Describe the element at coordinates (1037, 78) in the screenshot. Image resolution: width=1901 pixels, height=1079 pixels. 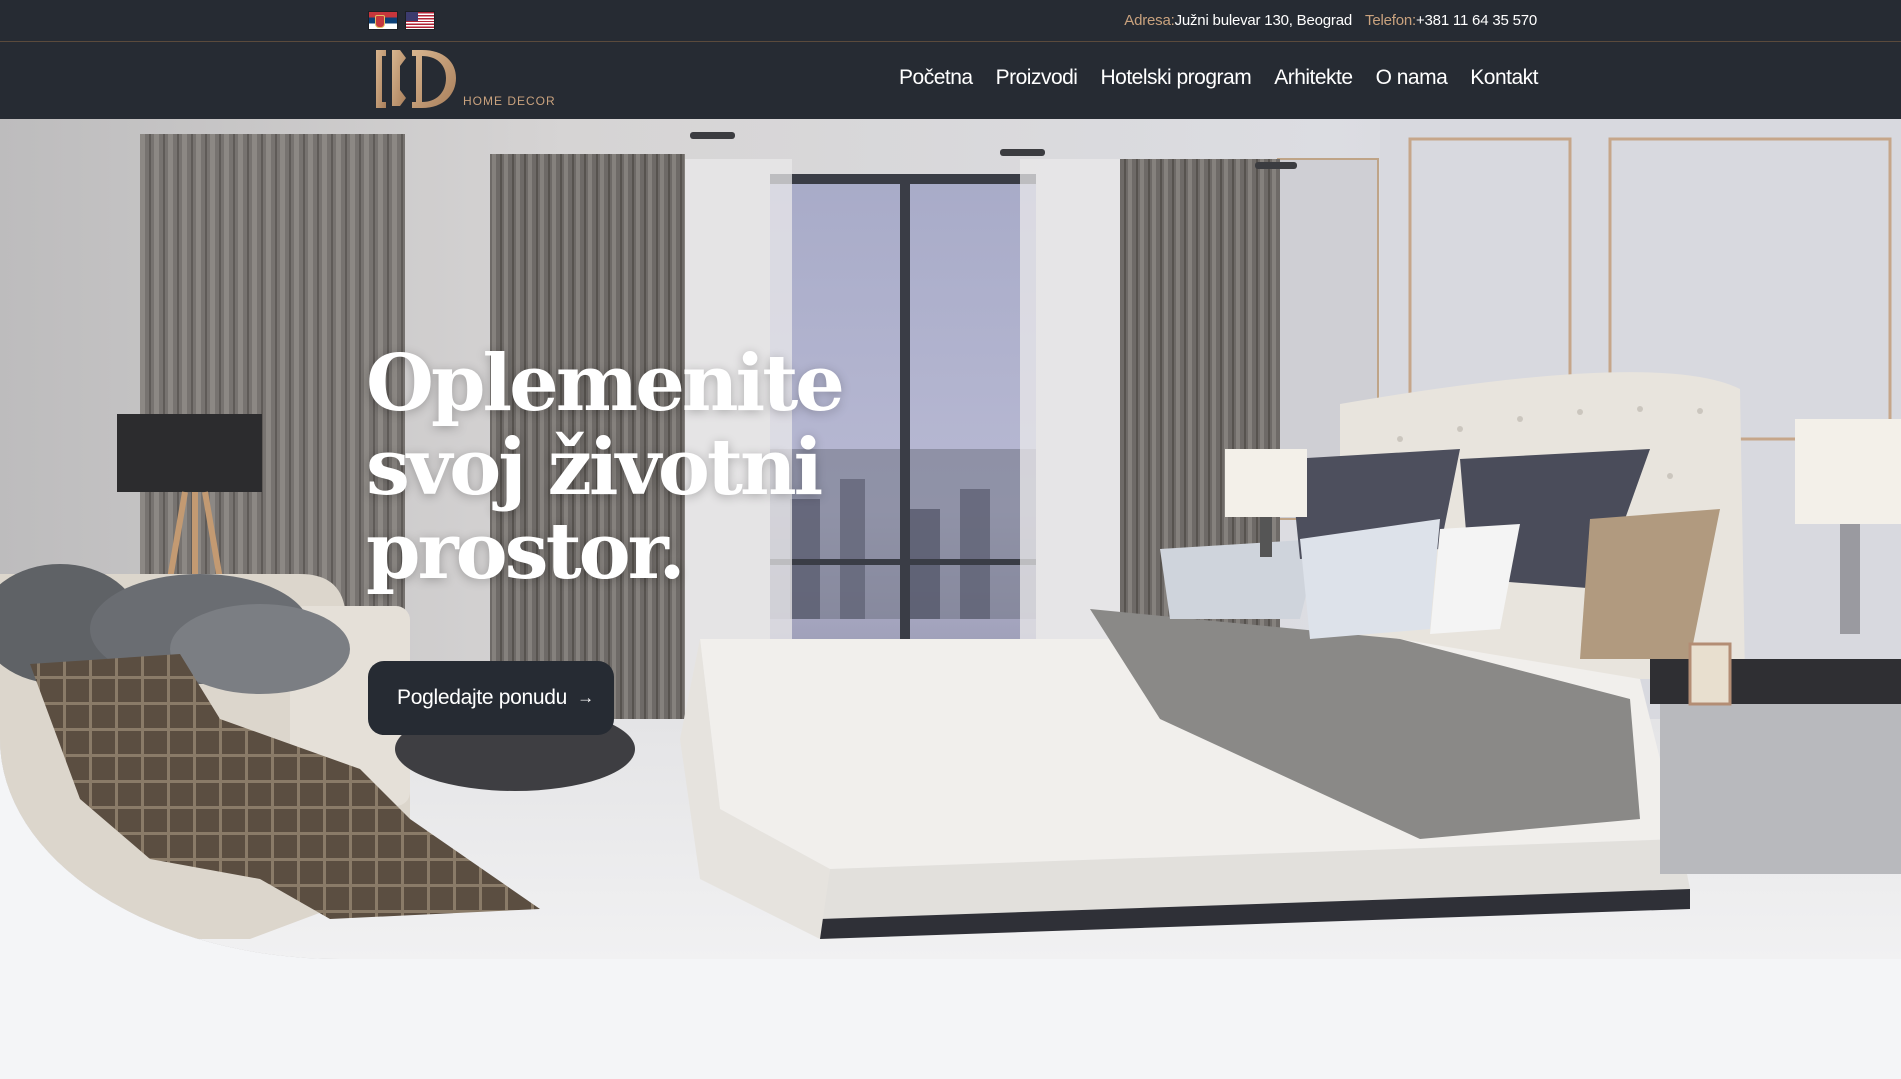
I see `nav-item-proizvodi: Proizvodi` at that location.